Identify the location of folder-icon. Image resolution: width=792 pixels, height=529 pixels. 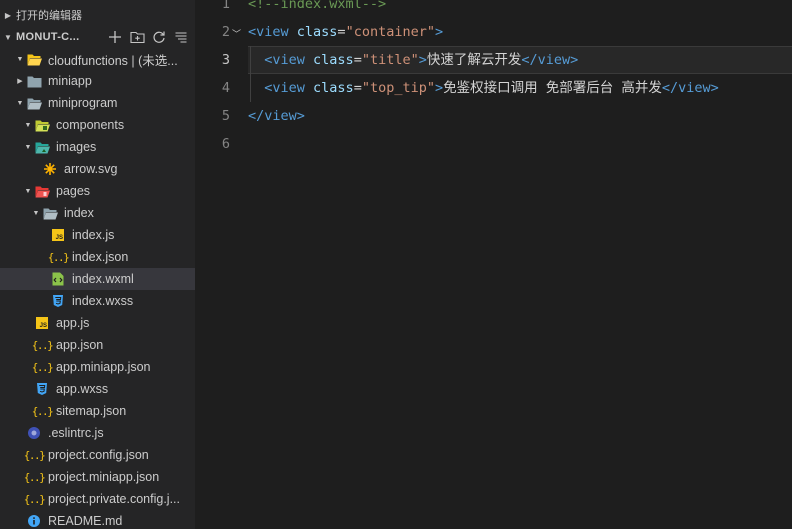
(34, 81).